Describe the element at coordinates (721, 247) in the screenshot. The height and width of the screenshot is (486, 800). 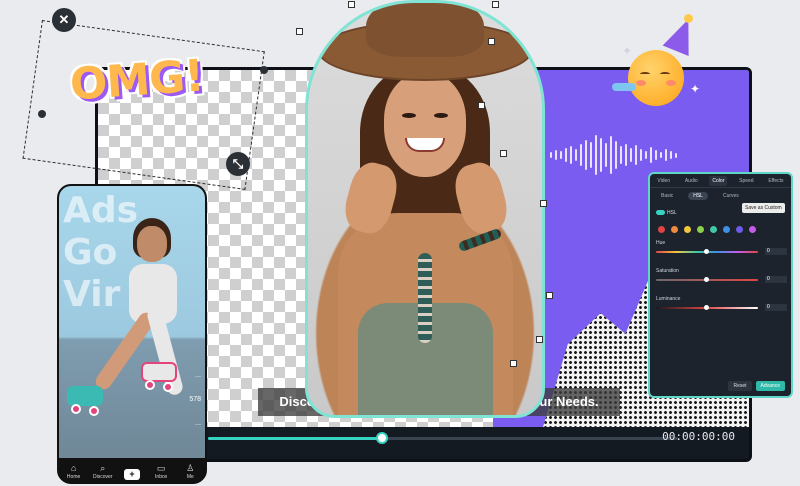
I see `hue-row: Hue 0` at that location.